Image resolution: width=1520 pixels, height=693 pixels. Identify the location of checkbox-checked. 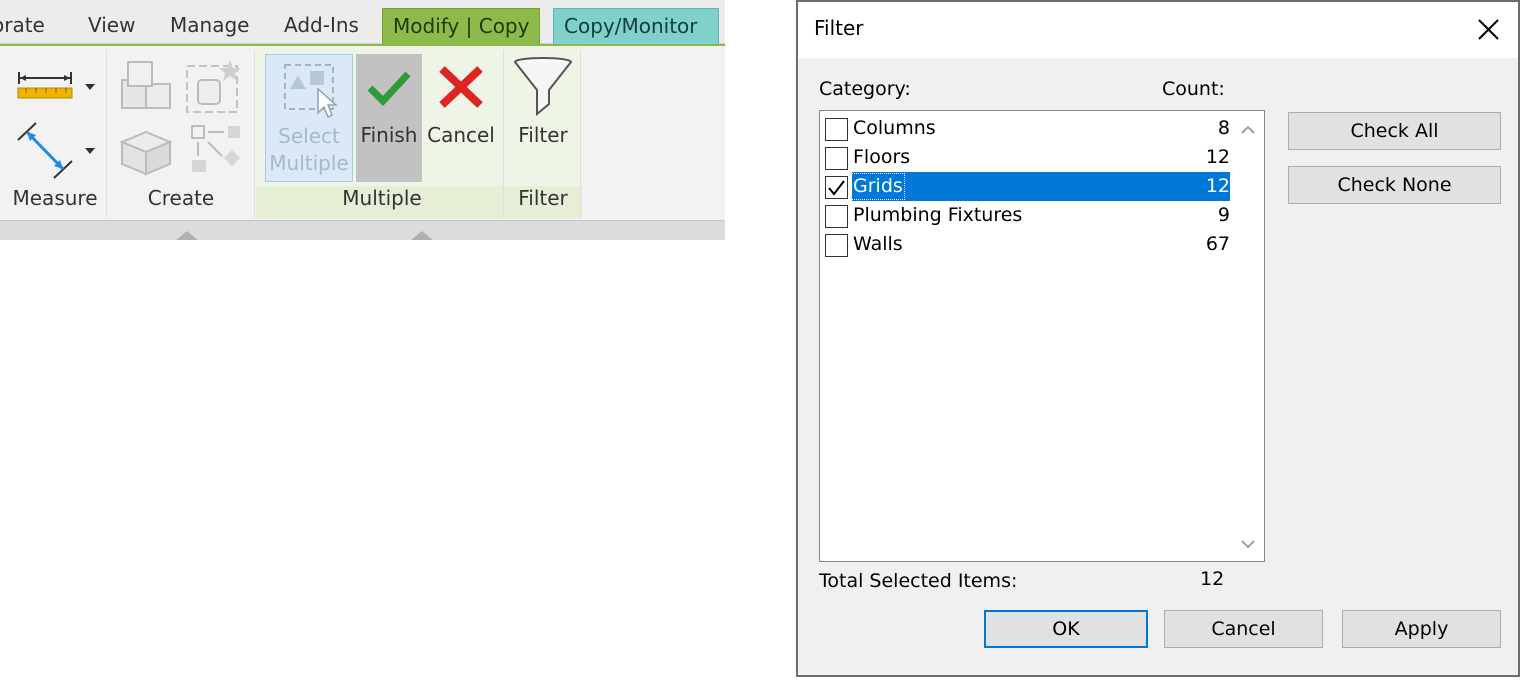
(836, 187).